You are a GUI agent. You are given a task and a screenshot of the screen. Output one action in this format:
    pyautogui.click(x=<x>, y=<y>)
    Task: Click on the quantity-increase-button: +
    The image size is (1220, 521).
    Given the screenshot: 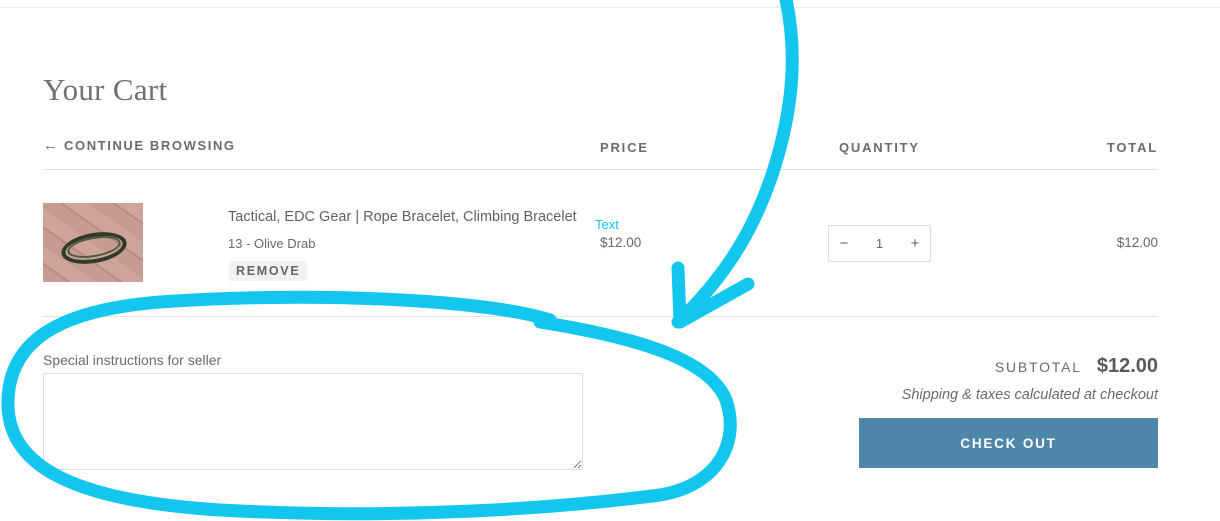 What is the action you would take?
    pyautogui.click(x=915, y=243)
    